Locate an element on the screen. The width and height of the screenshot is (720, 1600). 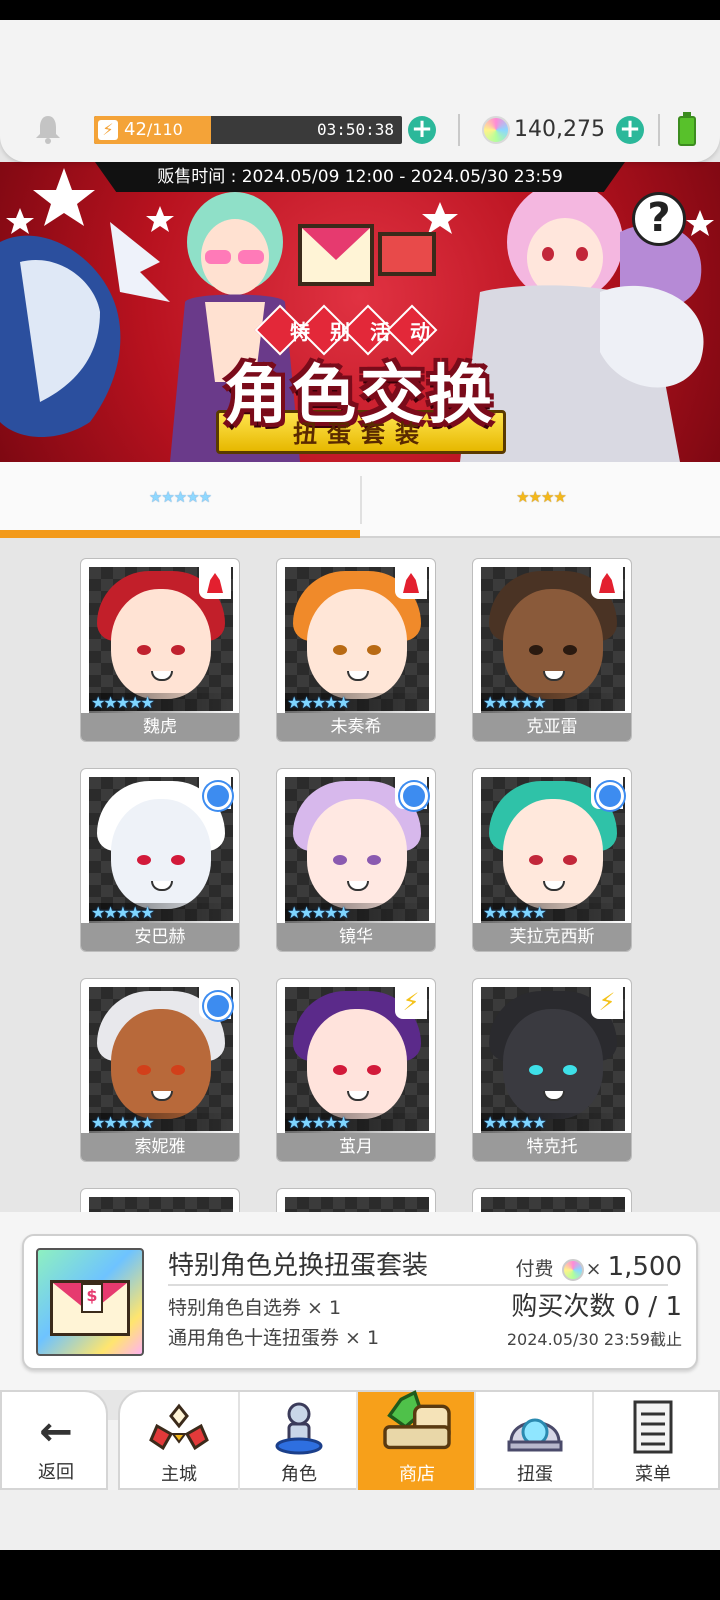
nav-tab-characters: 角色 is located at coordinates (297, 1441).